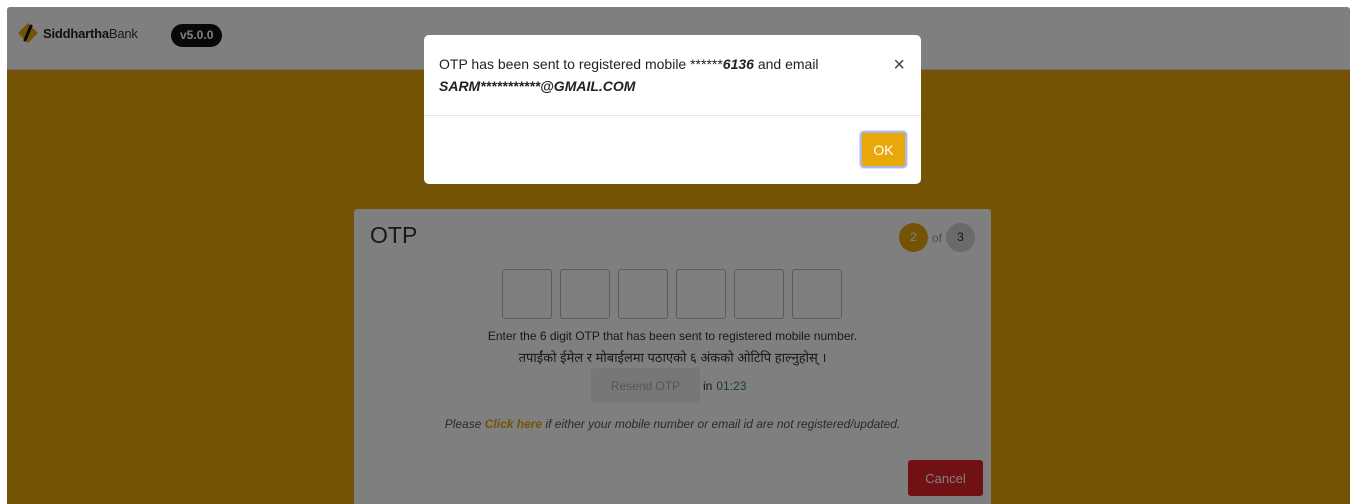 The width and height of the screenshot is (1354, 504). Describe the element at coordinates (788, 64) in the screenshot. I see `message-part-2: and email` at that location.